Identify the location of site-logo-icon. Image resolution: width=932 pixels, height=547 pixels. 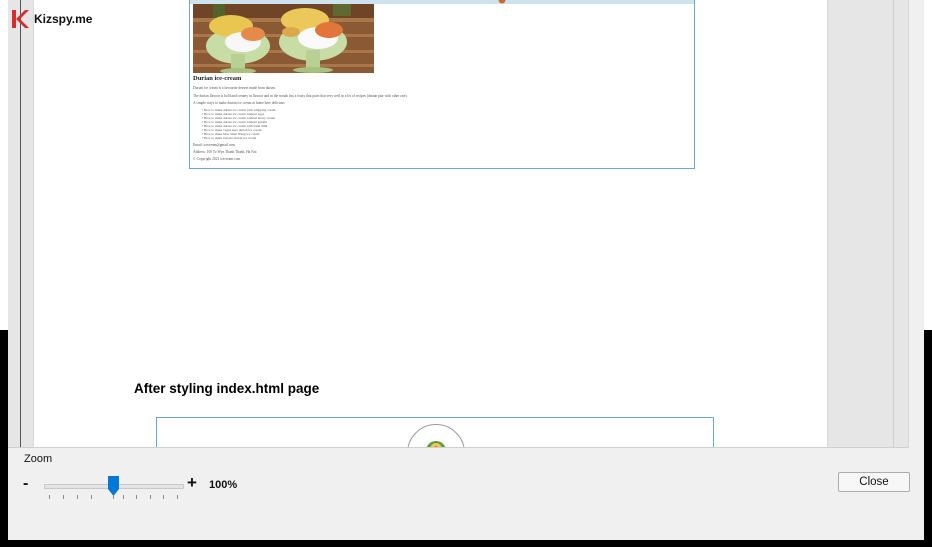
(436, 435).